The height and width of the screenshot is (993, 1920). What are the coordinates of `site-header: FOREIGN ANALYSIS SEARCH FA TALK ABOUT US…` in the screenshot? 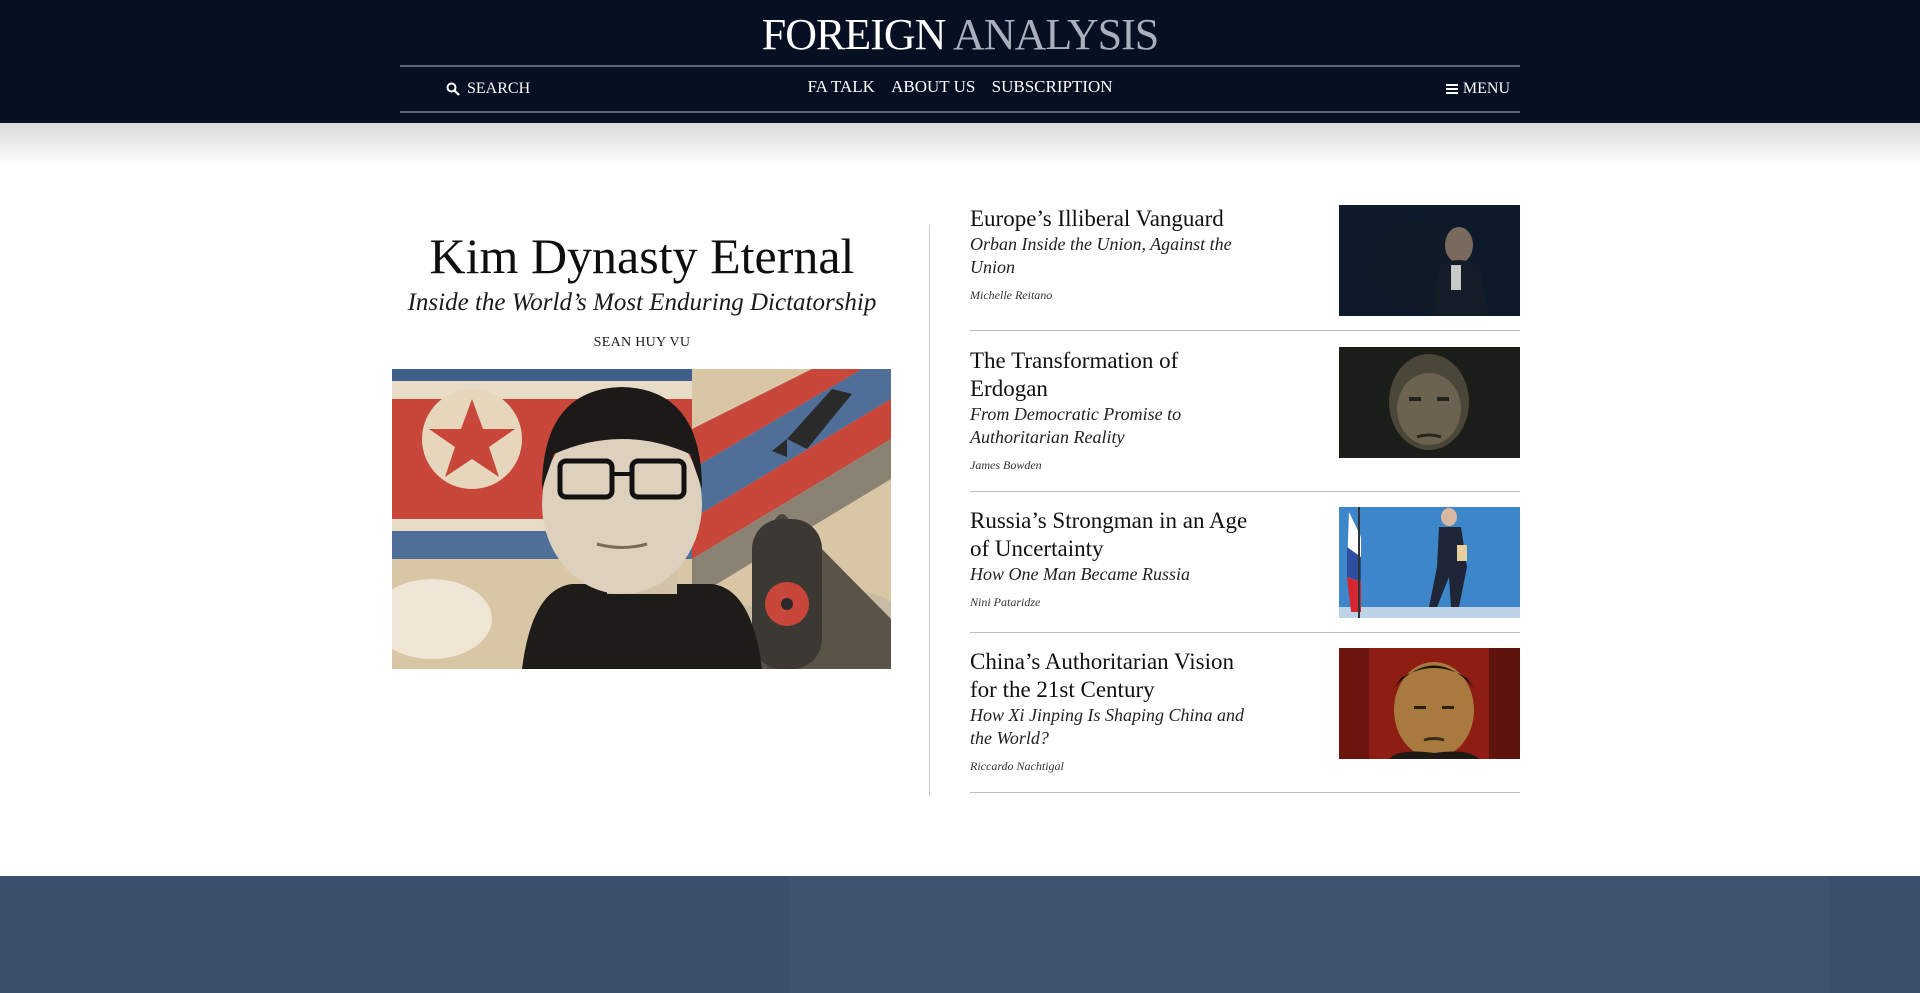 It's located at (960, 61).